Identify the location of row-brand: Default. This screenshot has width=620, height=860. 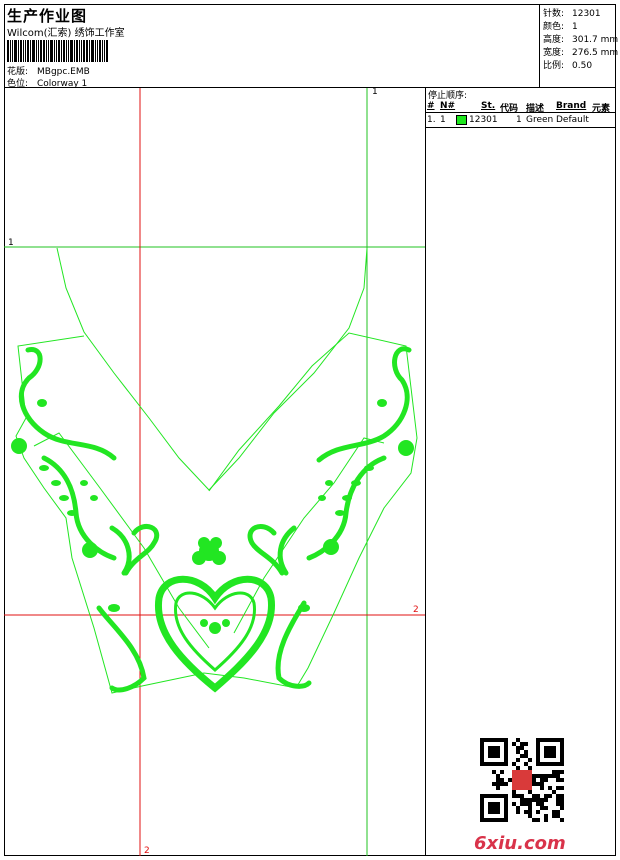
(572, 120).